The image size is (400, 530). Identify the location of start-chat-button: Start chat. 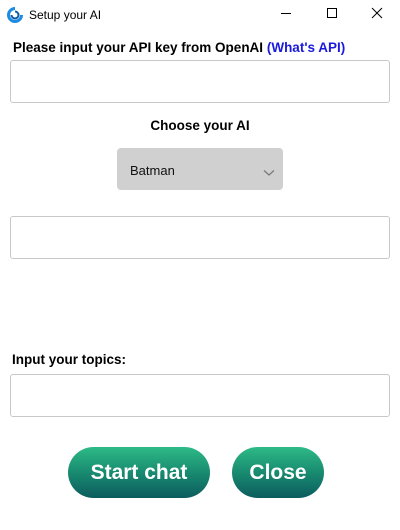
(139, 472).